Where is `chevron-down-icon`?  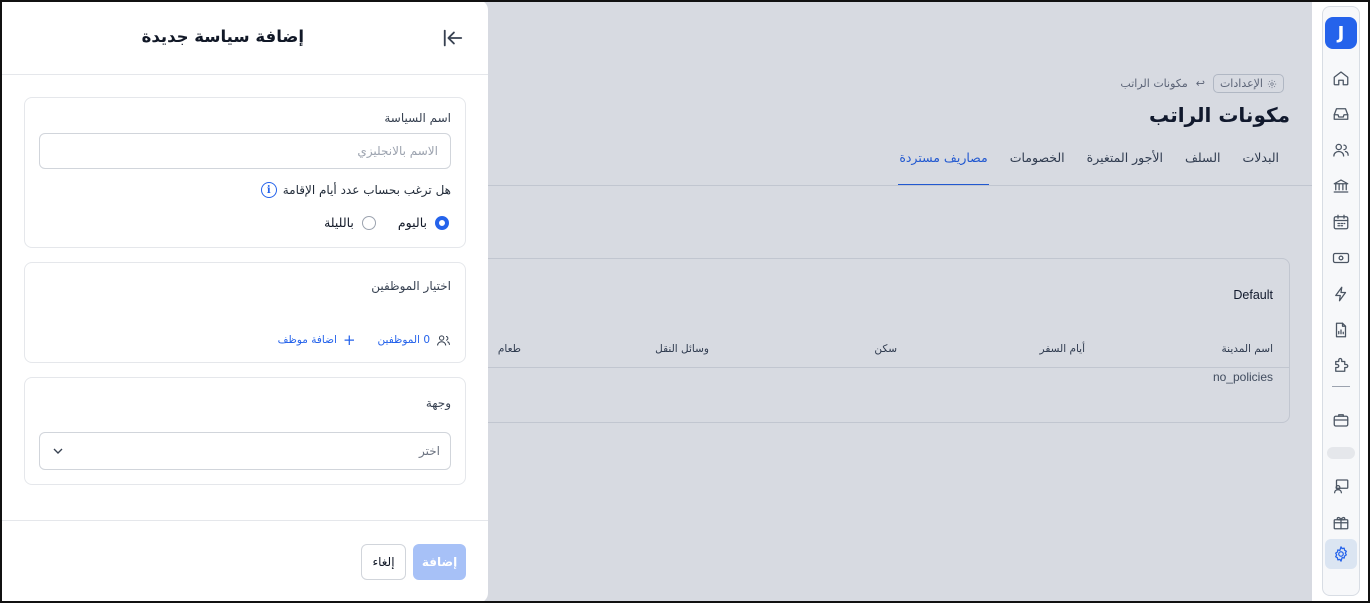 chevron-down-icon is located at coordinates (58, 451).